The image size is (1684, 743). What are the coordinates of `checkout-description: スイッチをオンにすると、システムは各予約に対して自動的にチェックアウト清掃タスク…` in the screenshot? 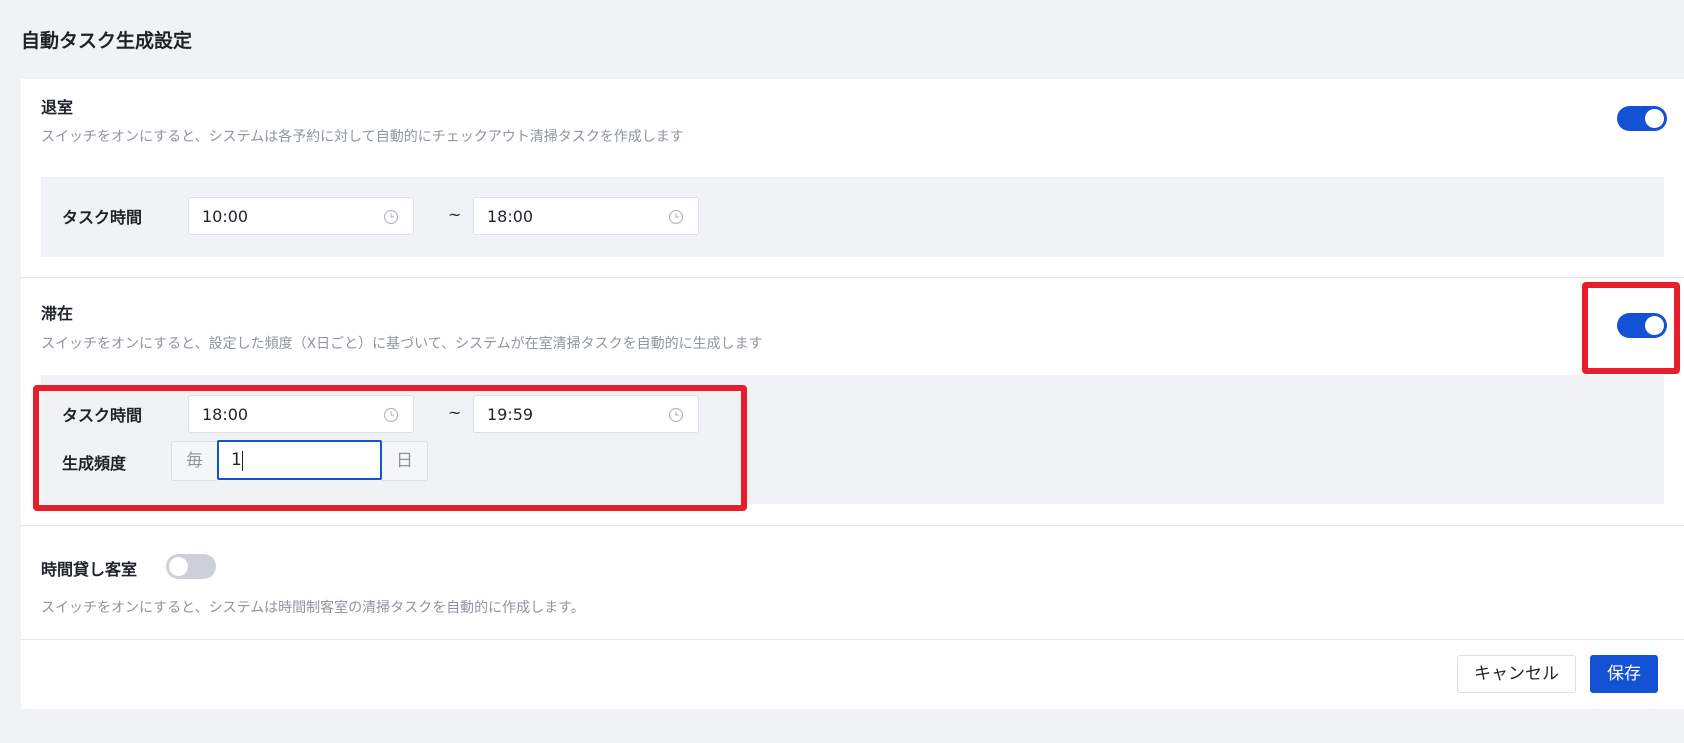 It's located at (362, 137).